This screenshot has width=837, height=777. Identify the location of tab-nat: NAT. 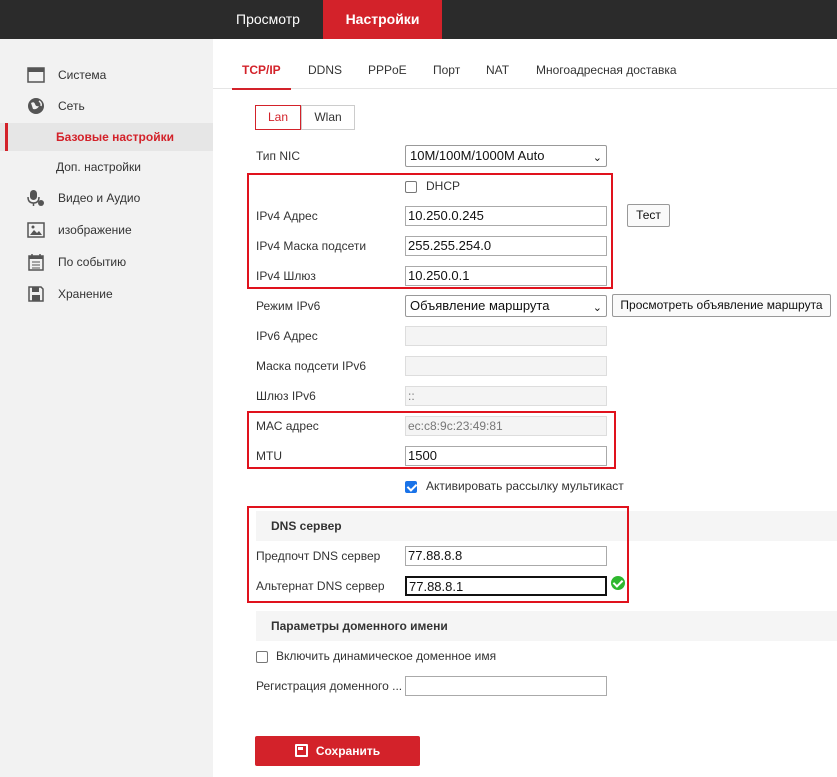
(497, 64).